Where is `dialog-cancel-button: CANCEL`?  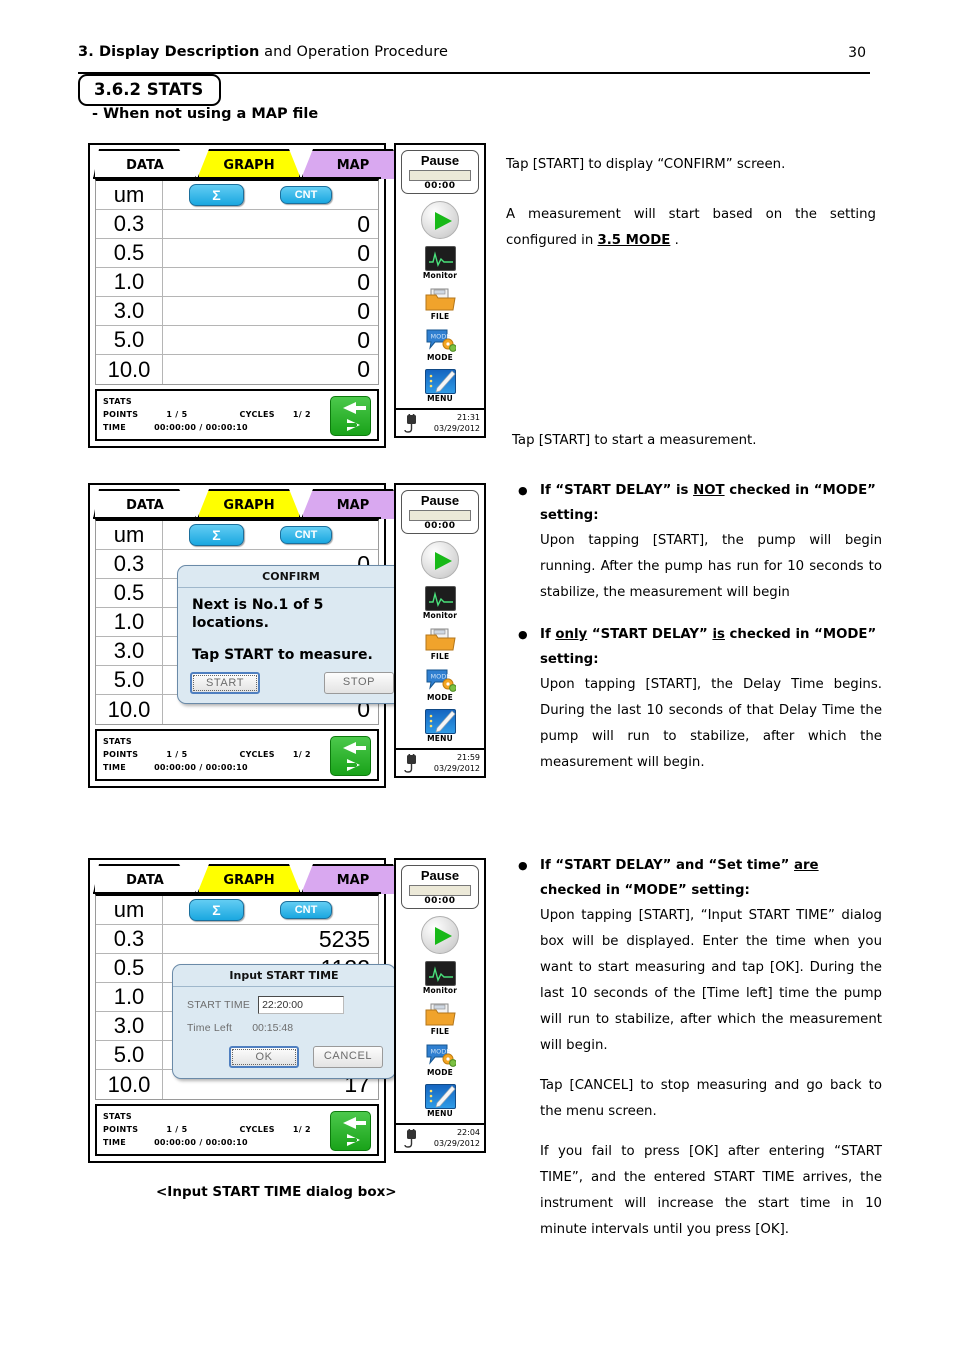
dialog-cancel-button: CANCEL is located at coordinates (348, 1057).